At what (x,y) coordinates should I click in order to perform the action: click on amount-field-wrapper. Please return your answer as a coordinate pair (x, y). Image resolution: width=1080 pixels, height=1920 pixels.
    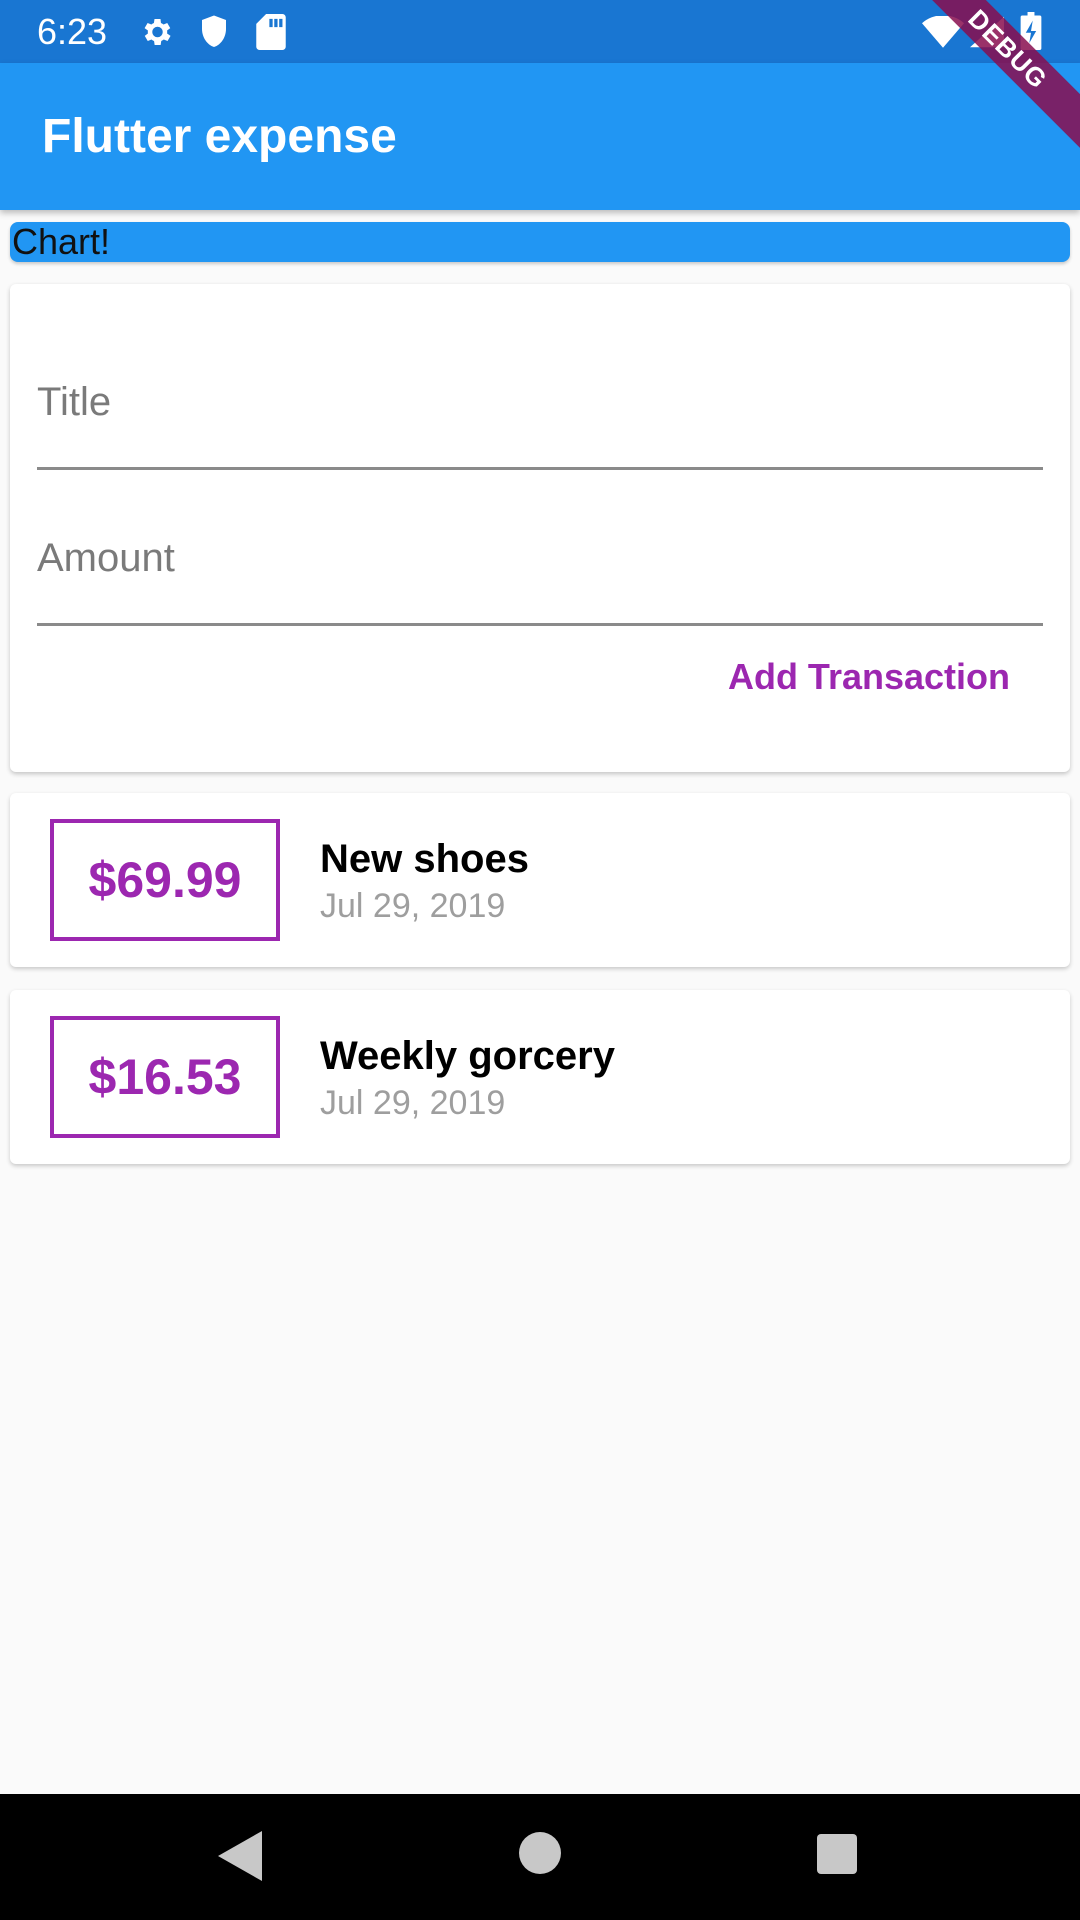
    Looking at the image, I should click on (540, 571).